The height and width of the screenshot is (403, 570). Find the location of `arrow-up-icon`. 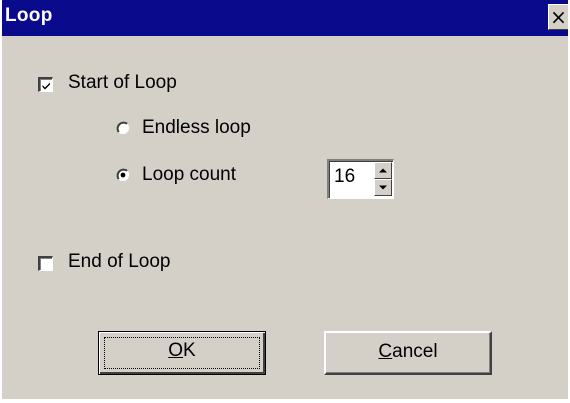

arrow-up-icon is located at coordinates (383, 170).